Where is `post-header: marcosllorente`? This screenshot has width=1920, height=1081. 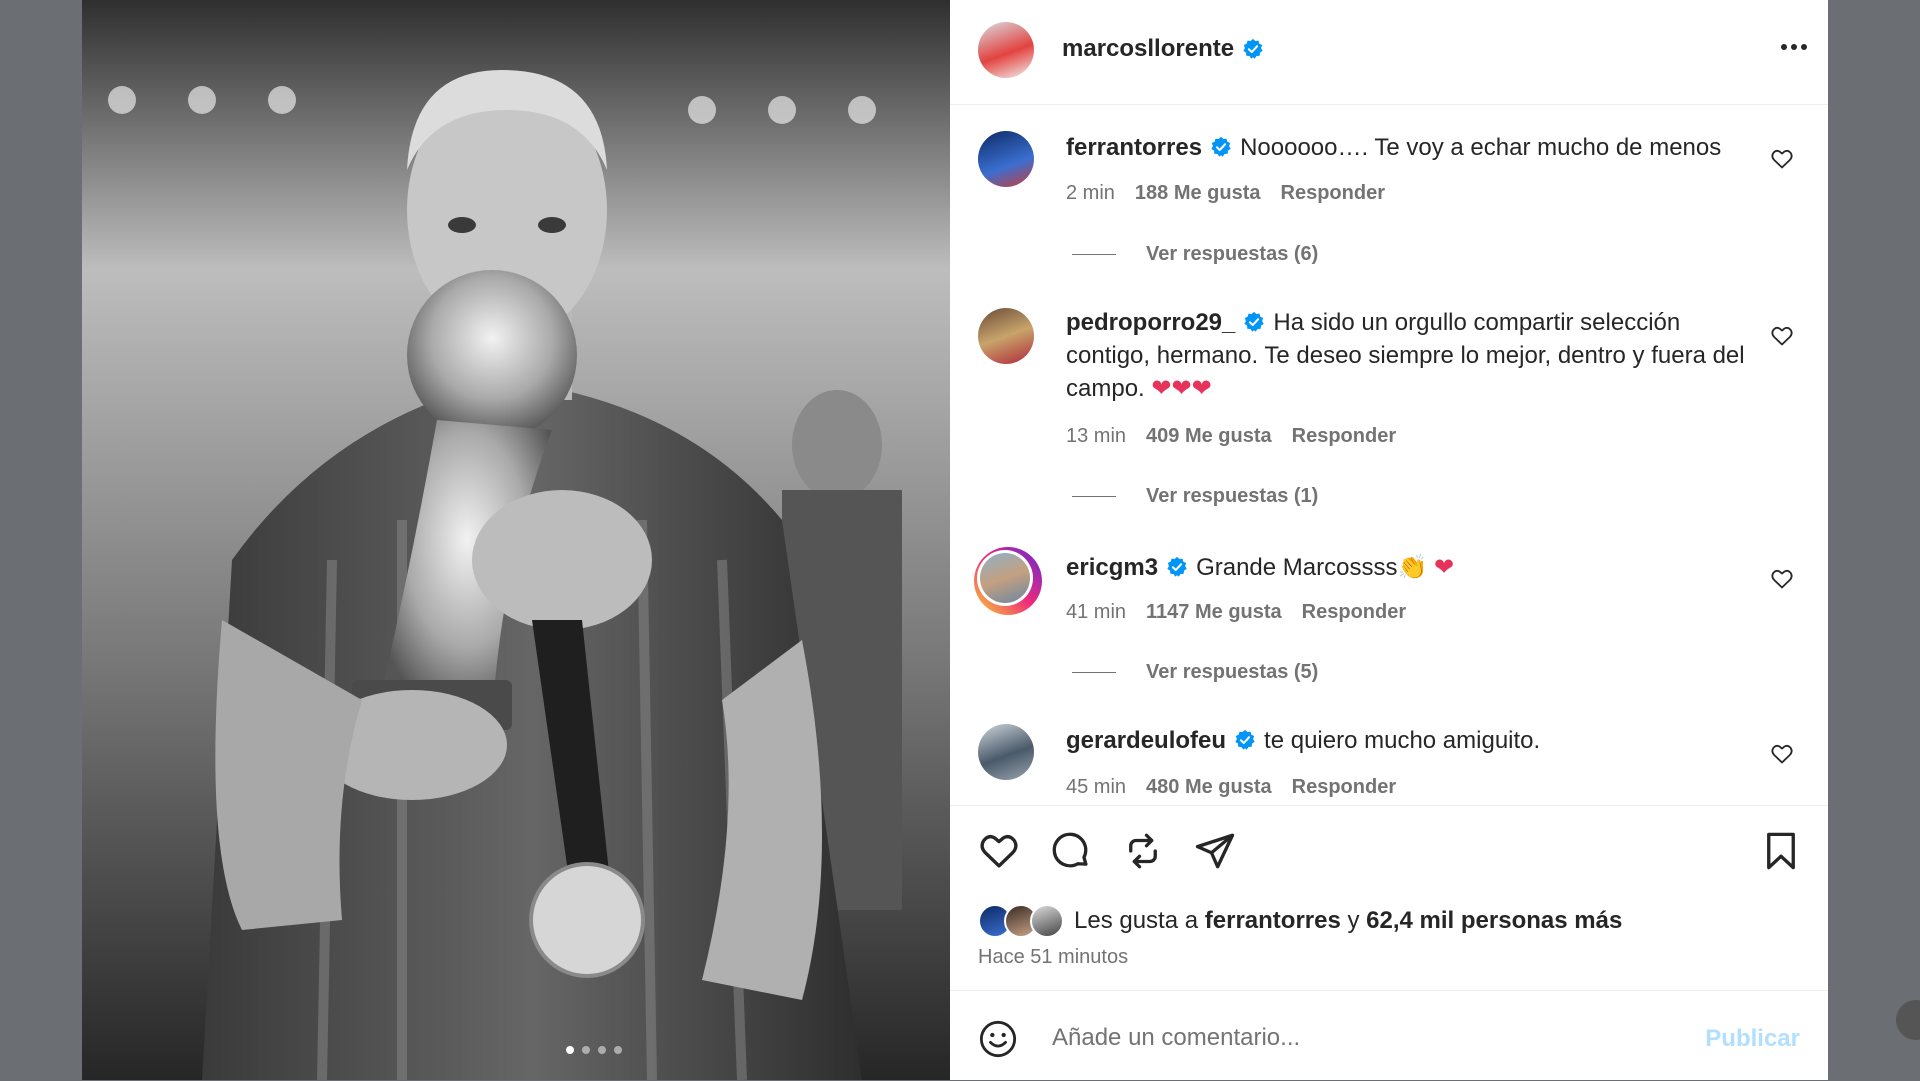
post-header: marcosllorente is located at coordinates (1389, 52).